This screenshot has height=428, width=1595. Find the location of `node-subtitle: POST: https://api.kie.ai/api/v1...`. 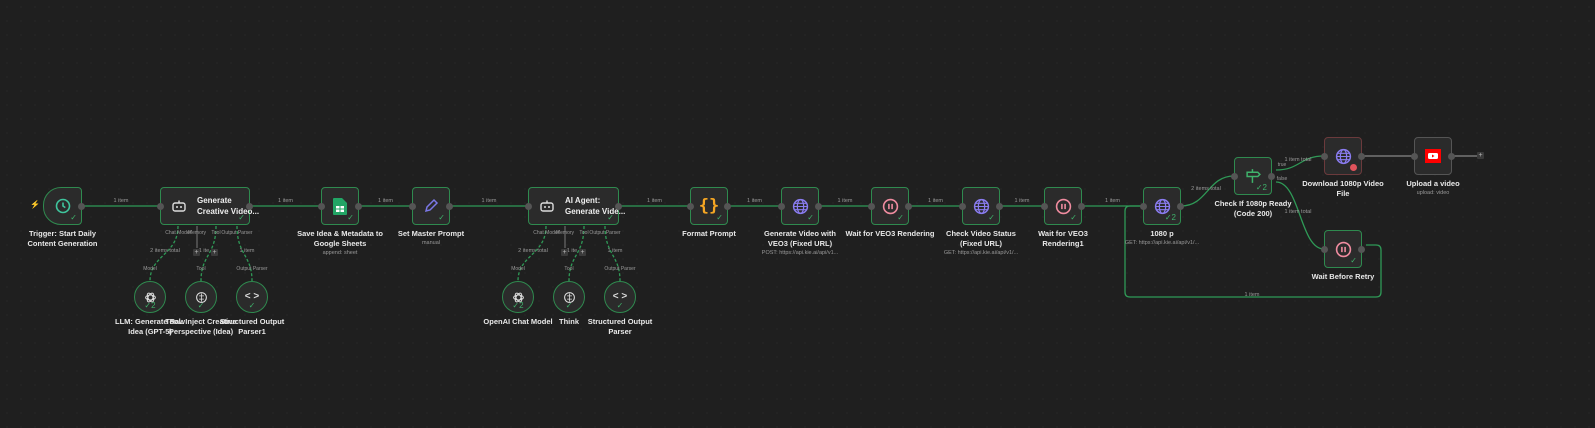

node-subtitle: POST: https://api.kie.ai/api/v1... is located at coordinates (800, 253).